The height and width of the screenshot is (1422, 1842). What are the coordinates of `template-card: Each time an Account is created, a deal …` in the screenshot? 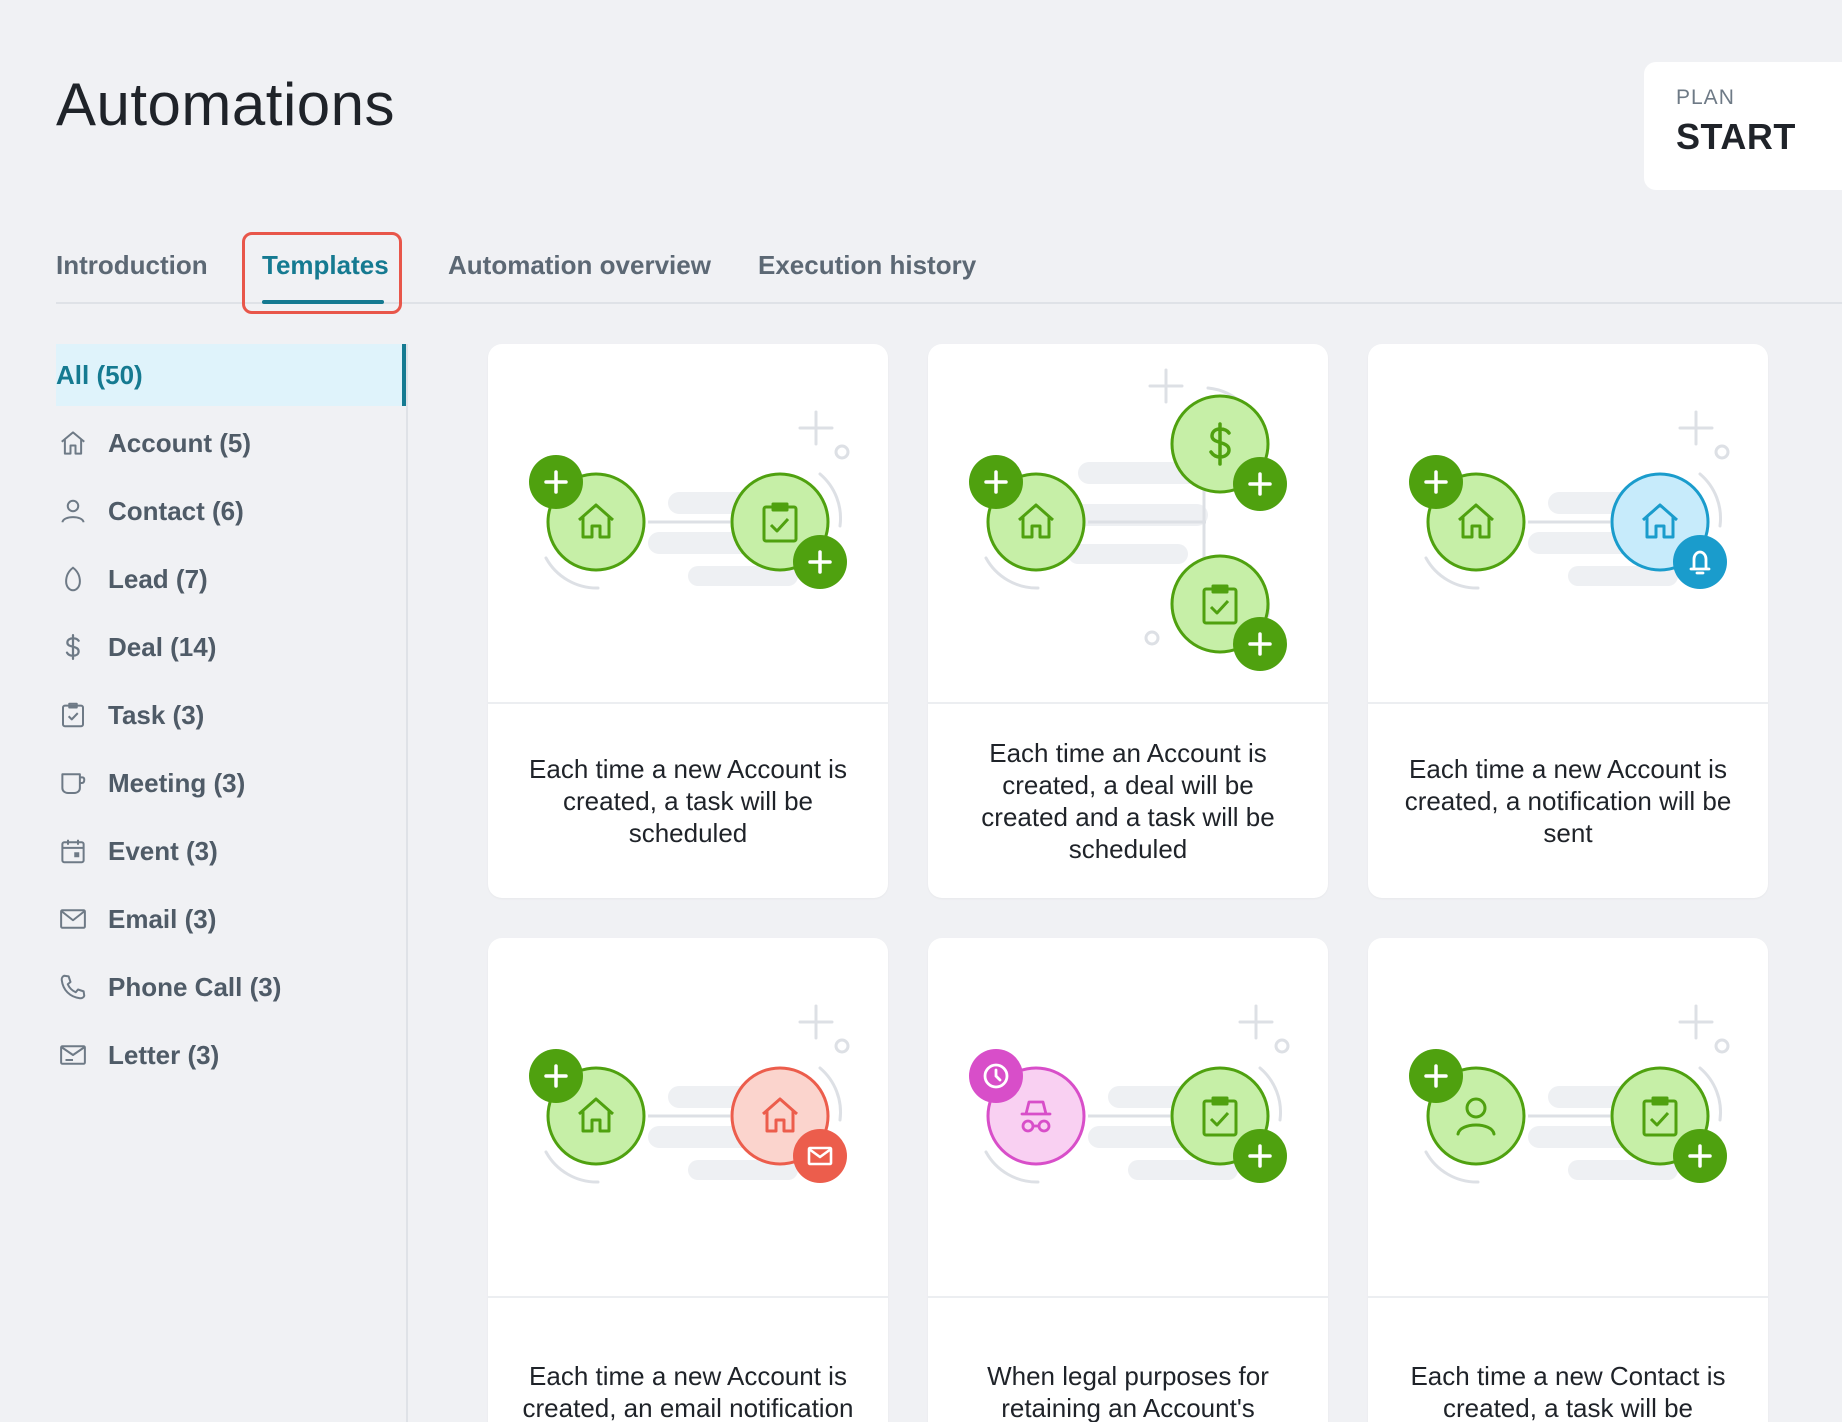 It's located at (1128, 621).